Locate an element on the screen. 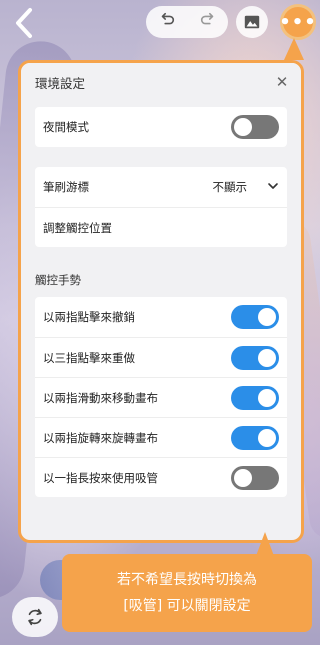 This screenshot has width=320, height=645. callout-line-2: [吸管] 可以關閉設定 is located at coordinates (187, 606).